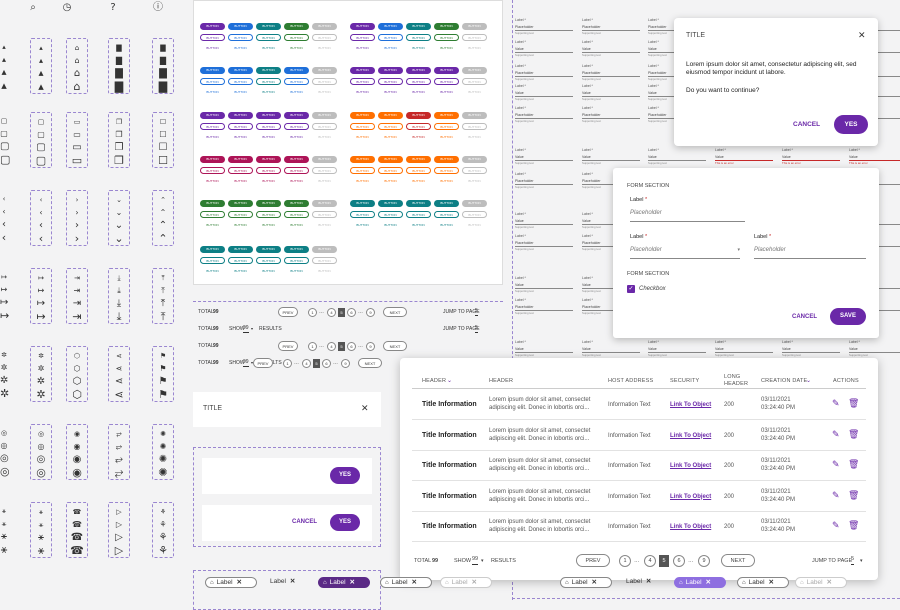  I want to click on page-current: 5, so click(316, 363).